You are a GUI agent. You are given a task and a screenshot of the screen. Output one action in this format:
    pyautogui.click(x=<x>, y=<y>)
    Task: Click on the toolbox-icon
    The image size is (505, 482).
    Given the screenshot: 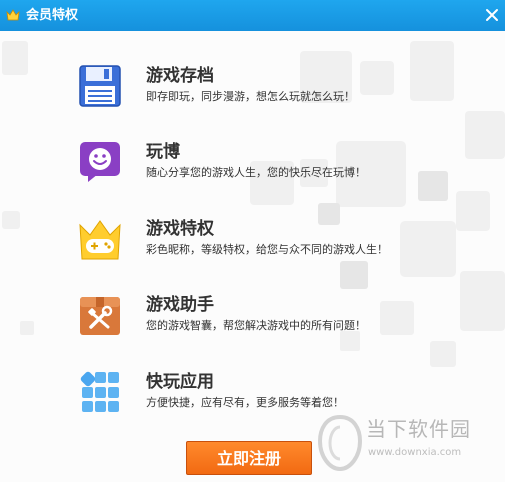 What is the action you would take?
    pyautogui.click(x=100, y=316)
    